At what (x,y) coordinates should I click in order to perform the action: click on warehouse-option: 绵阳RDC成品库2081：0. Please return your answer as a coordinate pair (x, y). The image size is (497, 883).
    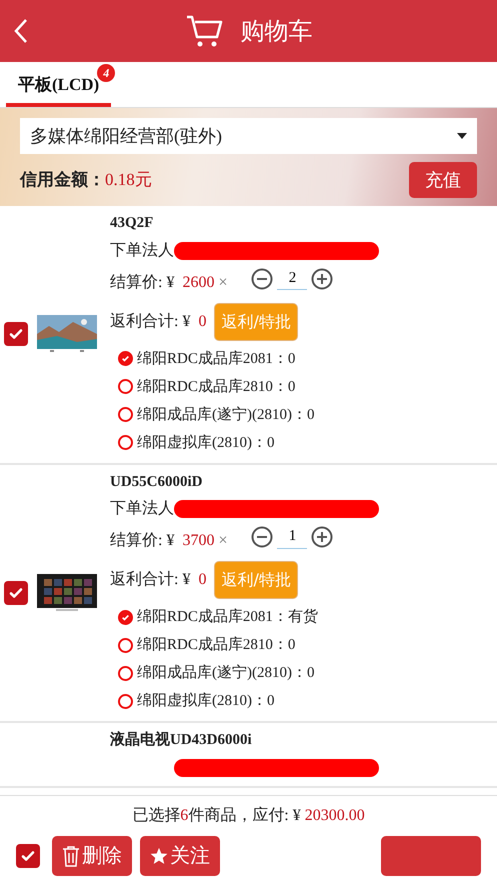
    Looking at the image, I should click on (307, 358).